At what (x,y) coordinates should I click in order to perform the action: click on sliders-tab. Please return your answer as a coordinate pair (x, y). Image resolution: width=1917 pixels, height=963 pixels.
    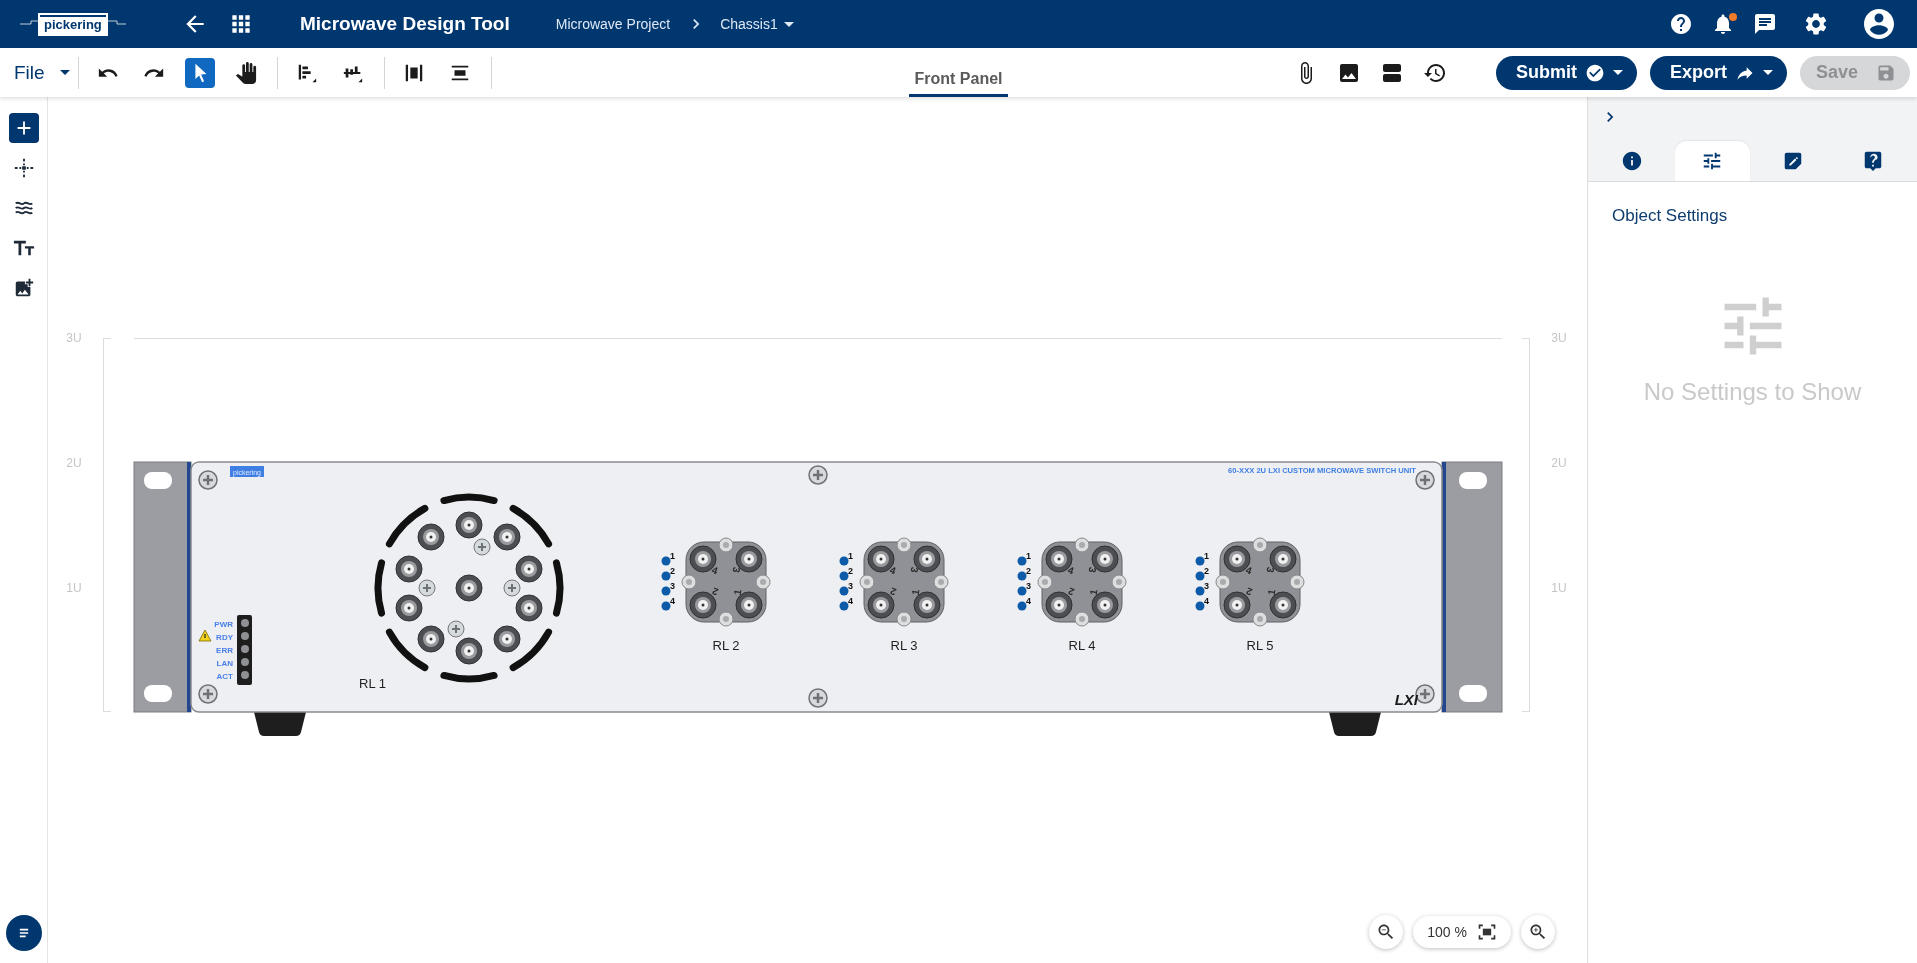
    Looking at the image, I should click on (1712, 161).